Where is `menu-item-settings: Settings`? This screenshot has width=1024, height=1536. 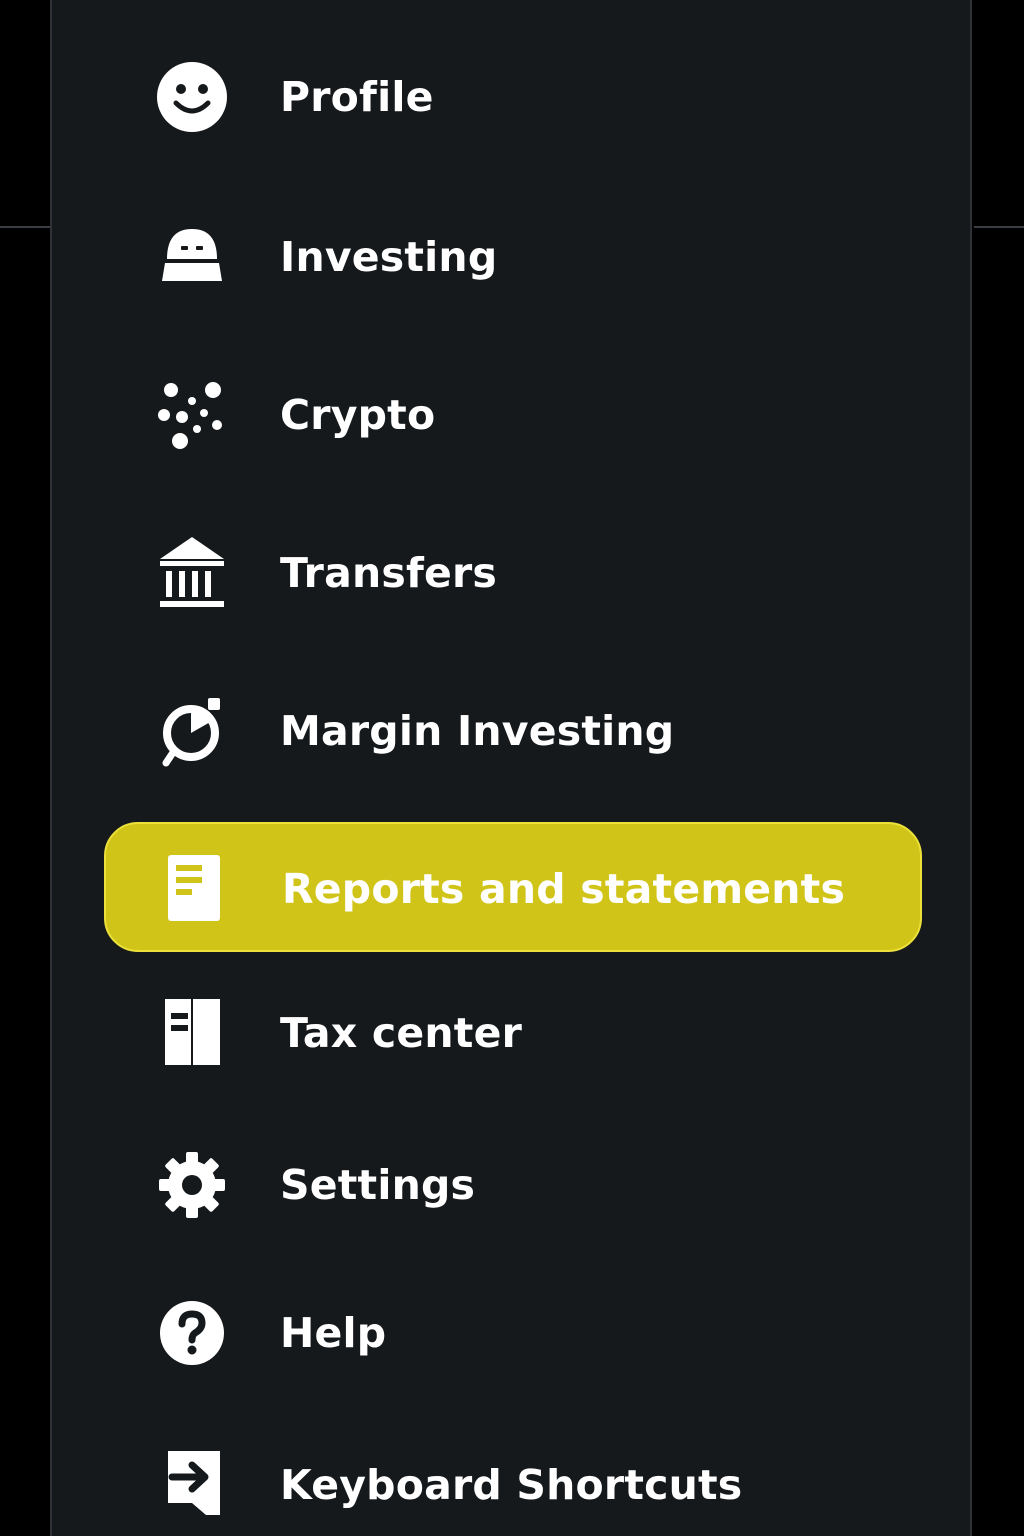 menu-item-settings: Settings is located at coordinates (513, 1185).